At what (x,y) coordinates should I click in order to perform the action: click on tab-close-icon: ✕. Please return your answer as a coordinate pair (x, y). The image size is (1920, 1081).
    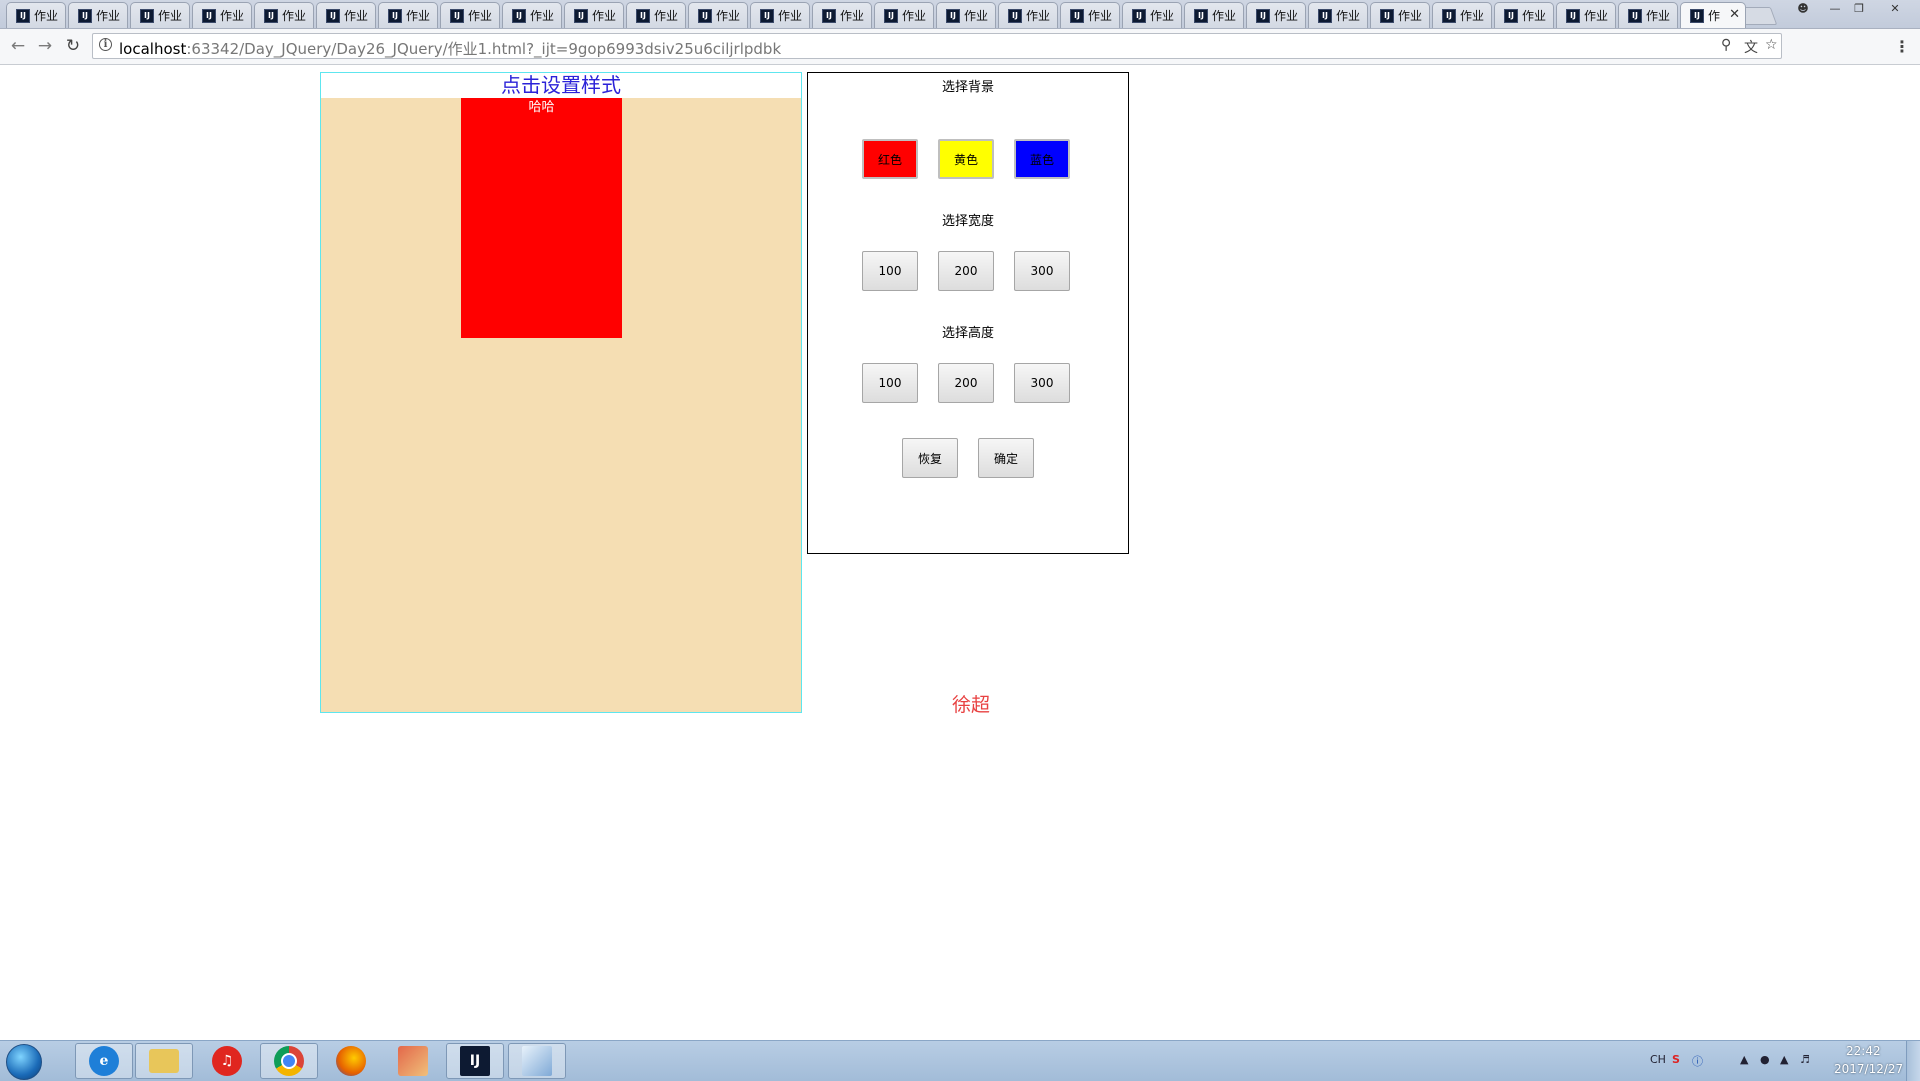
    Looking at the image, I should click on (1734, 14).